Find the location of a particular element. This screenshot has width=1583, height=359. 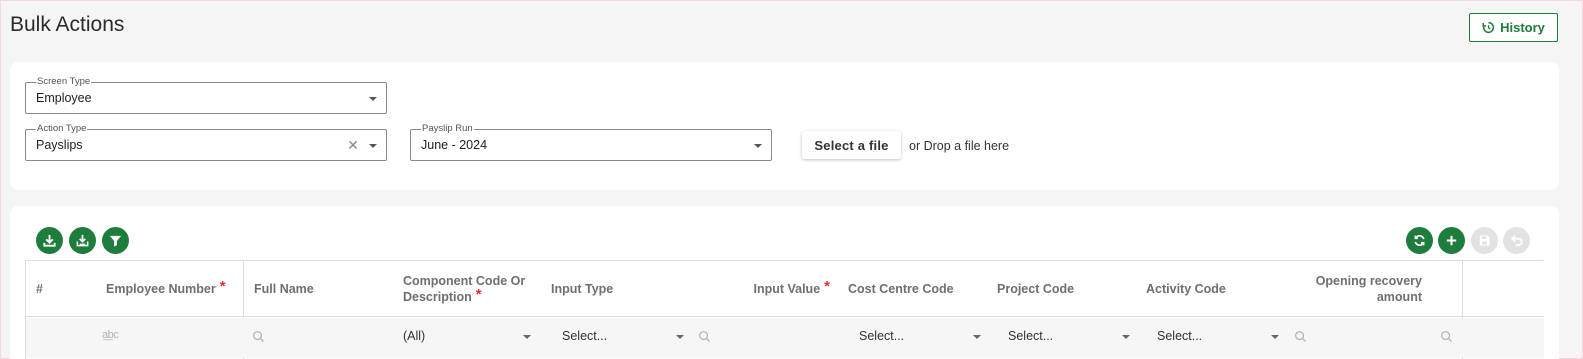

column-header-opening-recovery: Opening recovery amount is located at coordinates (1359, 289).